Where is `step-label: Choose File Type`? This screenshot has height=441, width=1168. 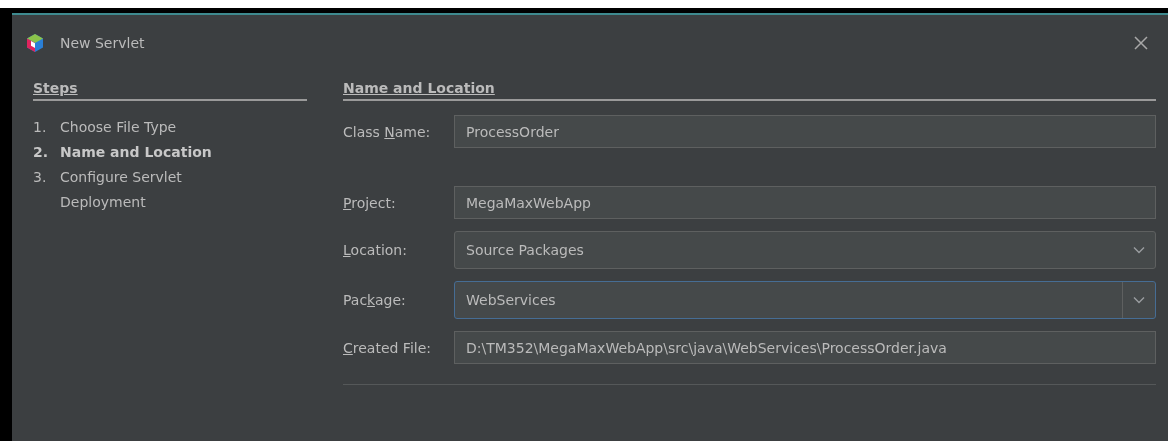
step-label: Choose File Type is located at coordinates (119, 127).